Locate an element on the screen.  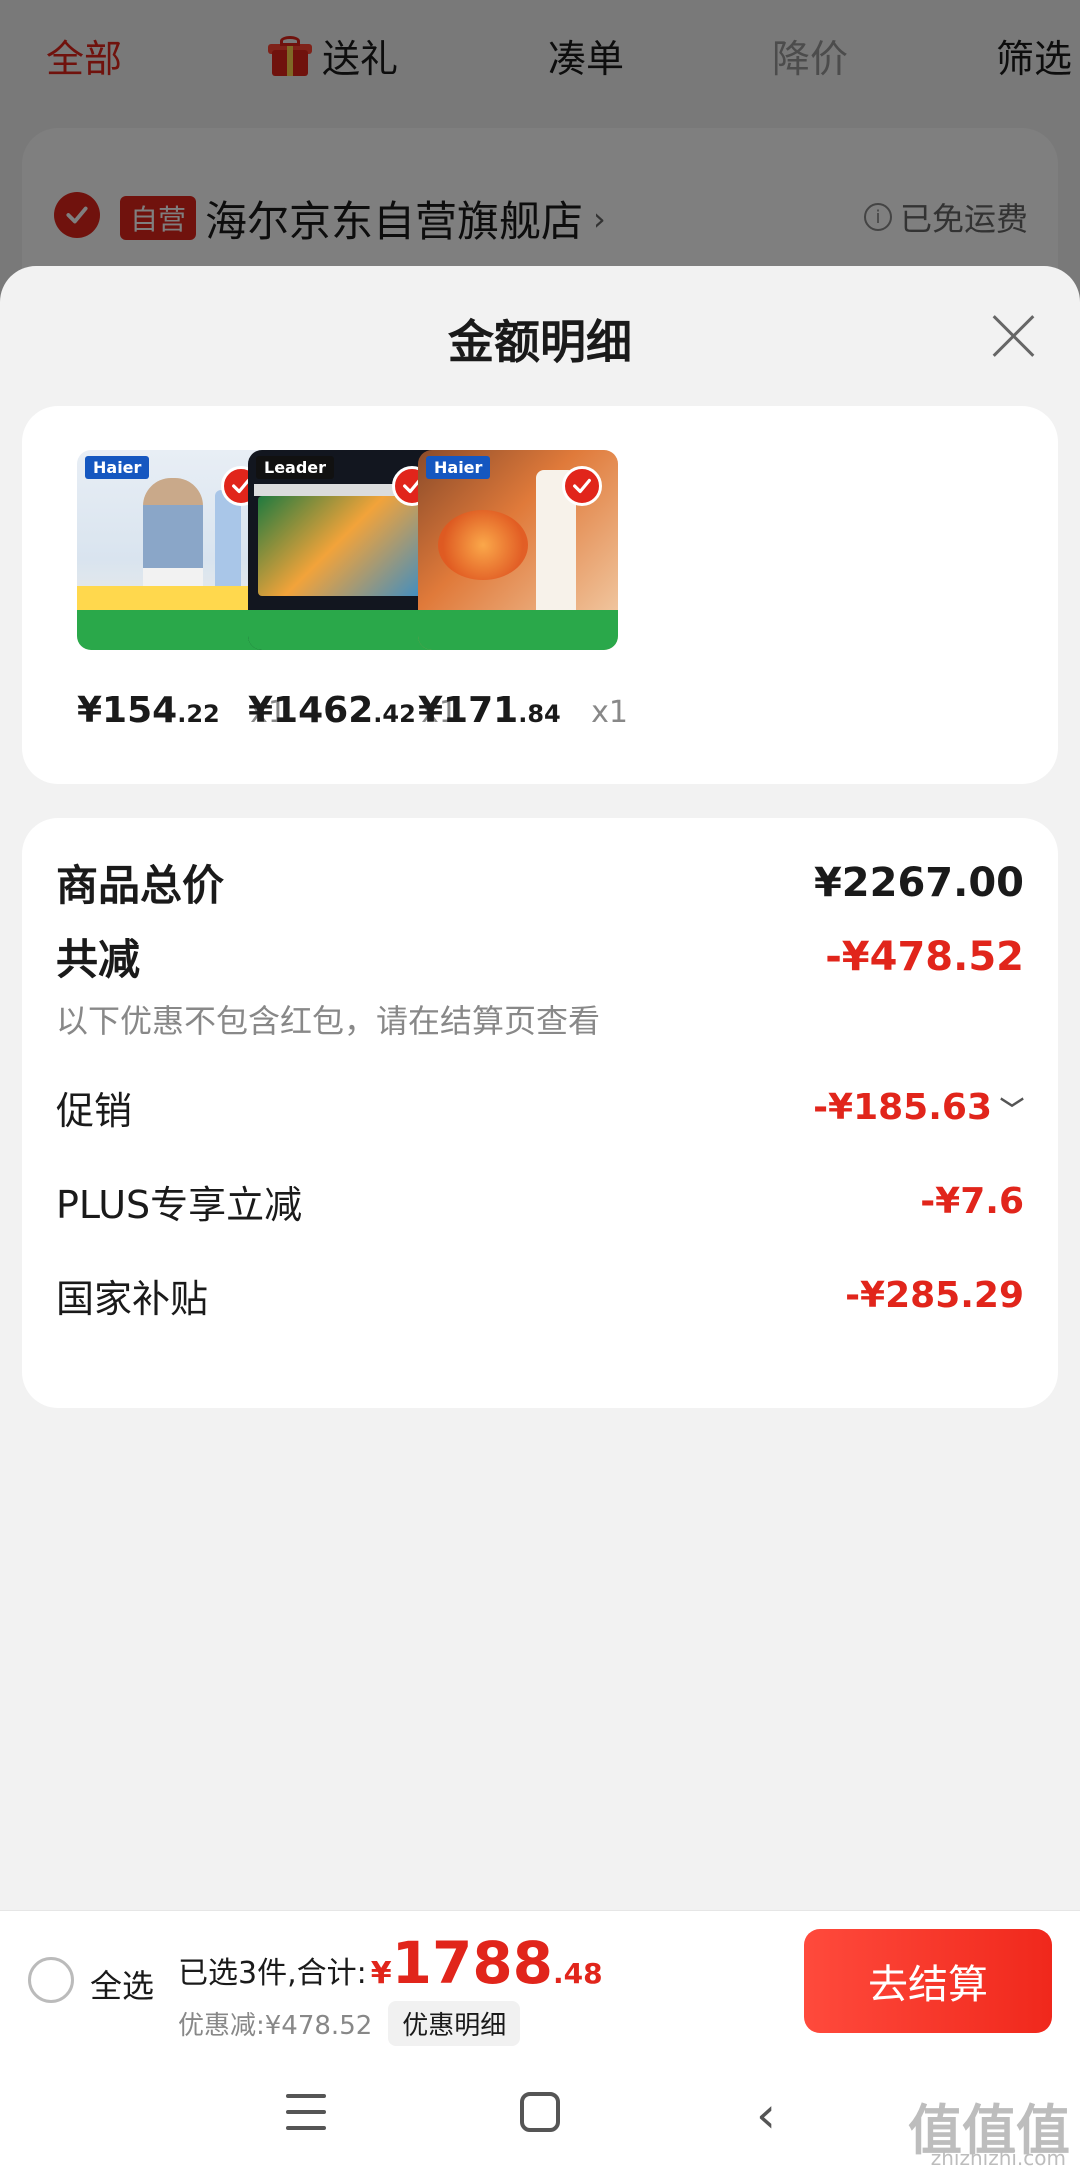
product-item: Haier ¥171.84 x1 is located at coordinates (528, 590).